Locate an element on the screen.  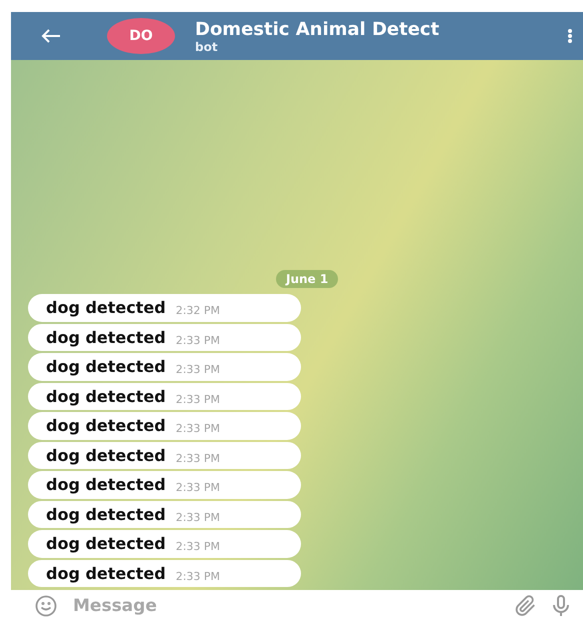
microphone-icon is located at coordinates (561, 605).